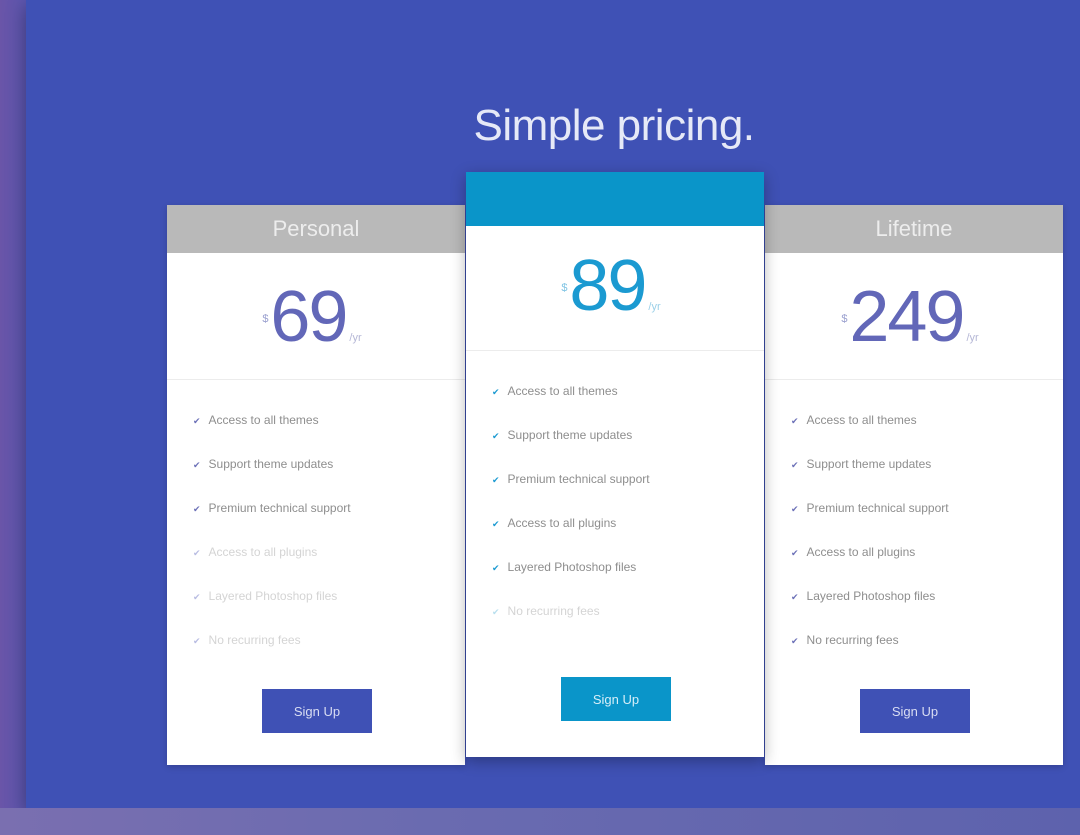  Describe the element at coordinates (914, 229) in the screenshot. I see `plan-name: Lifetime` at that location.